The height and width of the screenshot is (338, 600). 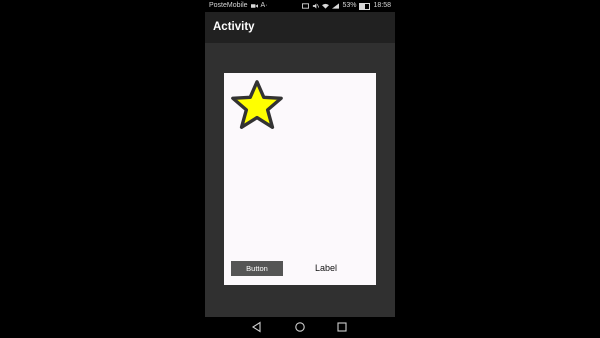 What do you see at coordinates (257, 268) in the screenshot?
I see `action-button: Button` at bounding box center [257, 268].